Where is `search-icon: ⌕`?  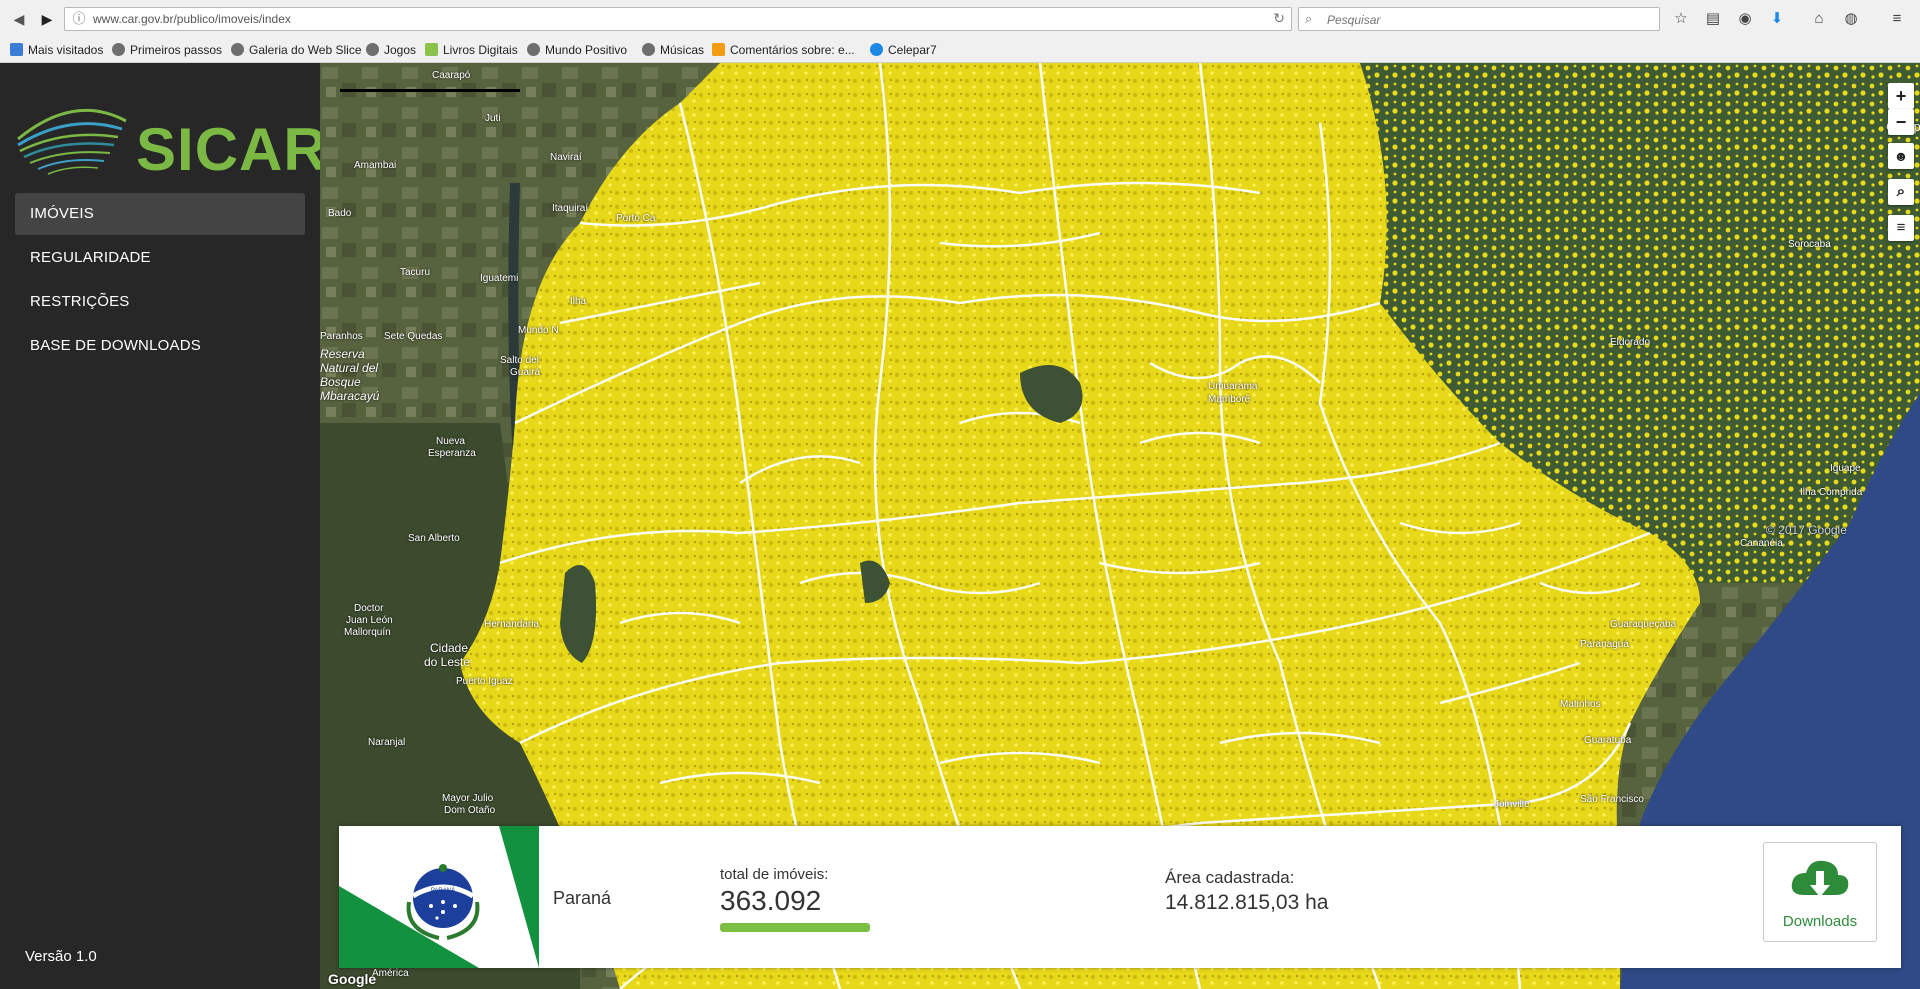
search-icon: ⌕ is located at coordinates (1309, 18).